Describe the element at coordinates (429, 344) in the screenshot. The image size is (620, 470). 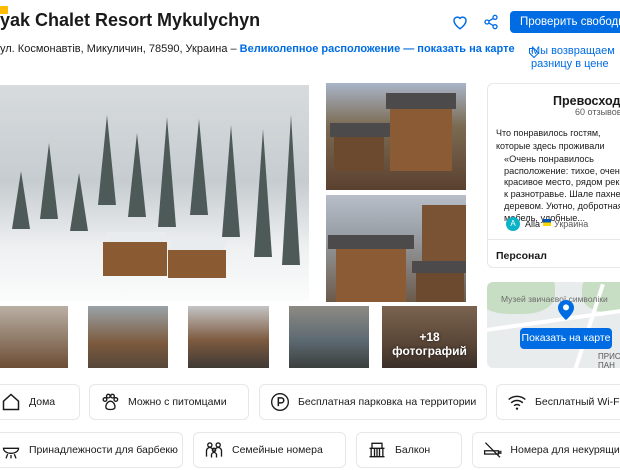
I see `more-photos-label: +18 фотографий` at that location.